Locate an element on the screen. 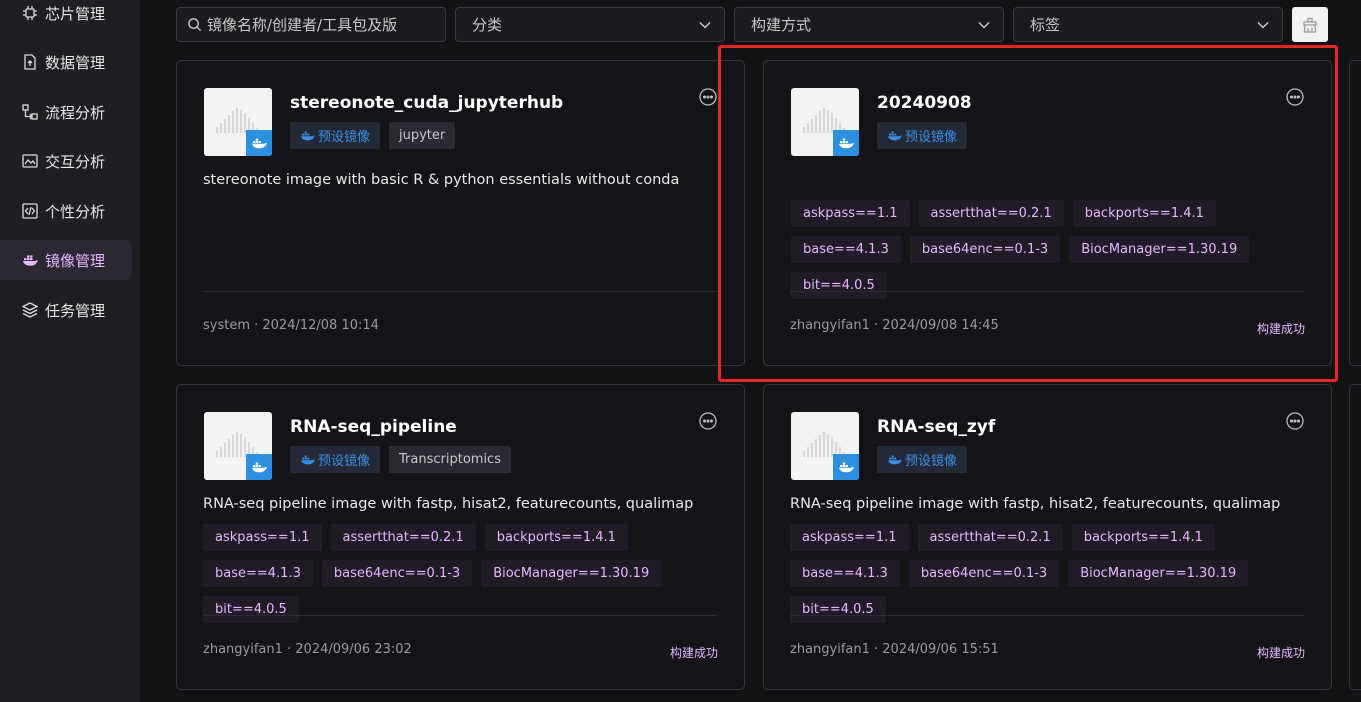 Image resolution: width=1361 pixels, height=702 pixels. sidebar-item-label: 个性分析 is located at coordinates (75, 211).